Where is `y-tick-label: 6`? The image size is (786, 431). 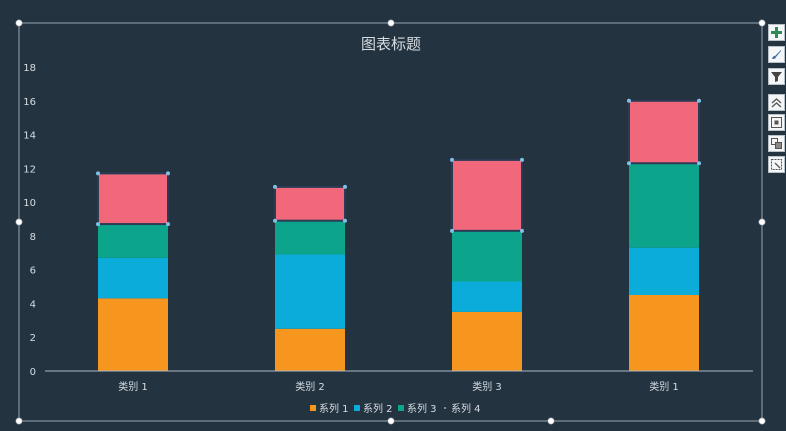 y-tick-label: 6 is located at coordinates (33, 271).